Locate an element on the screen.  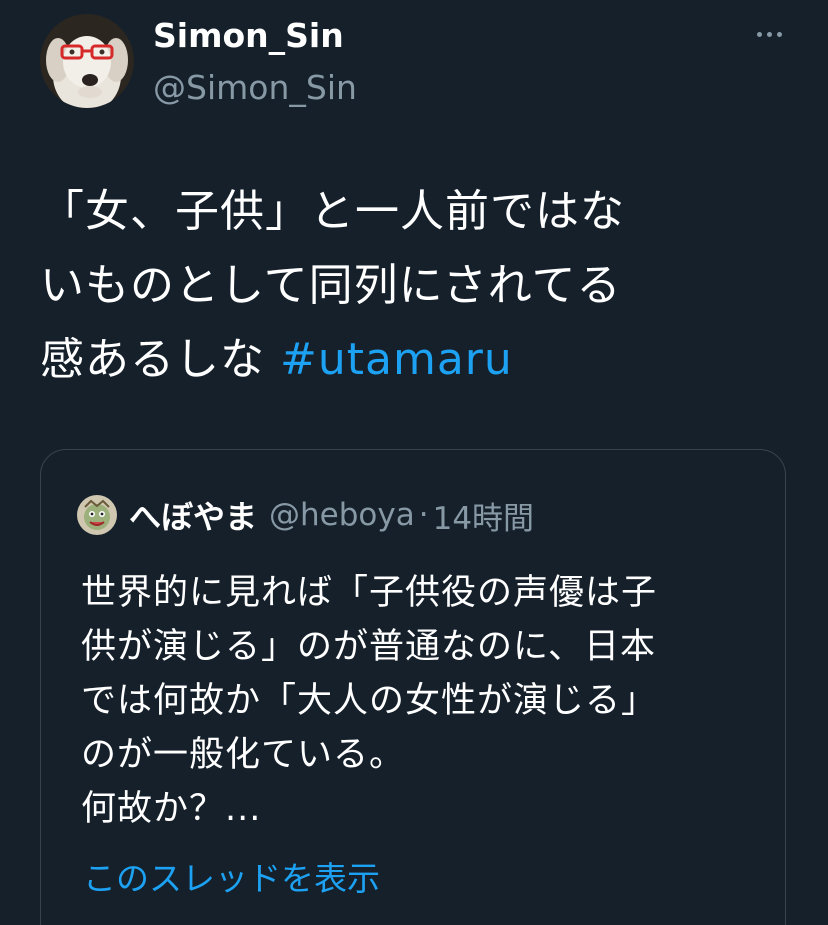
quoted-text-line: 供が演じる」のが普通なのに、日本 is located at coordinates (368, 647).